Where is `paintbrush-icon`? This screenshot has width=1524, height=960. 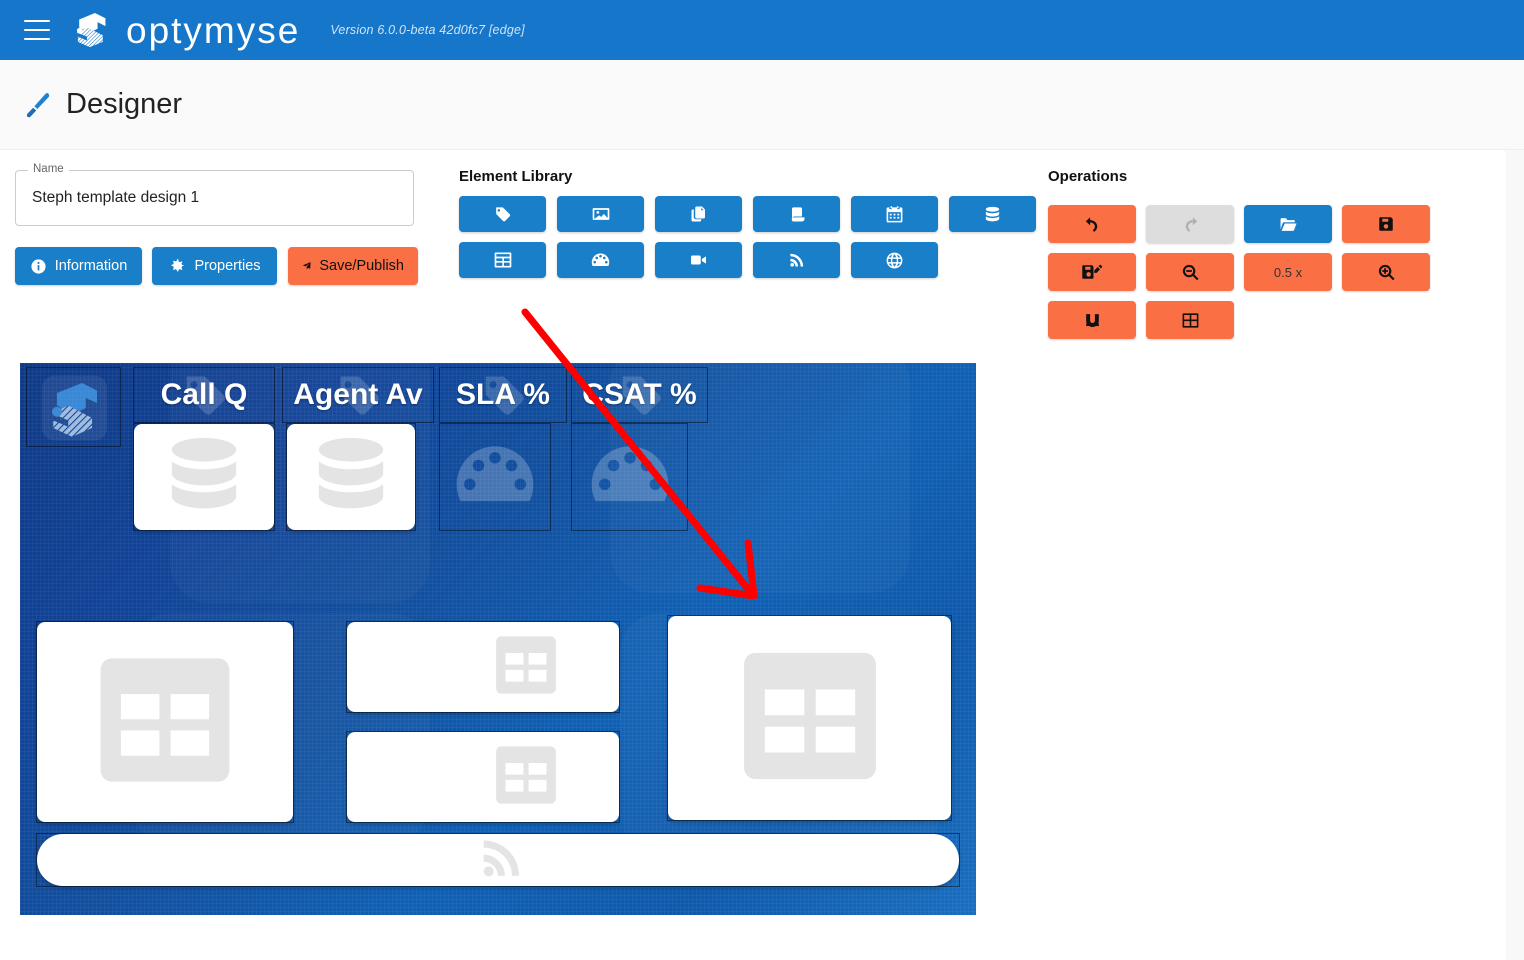
paintbrush-icon is located at coordinates (38, 104).